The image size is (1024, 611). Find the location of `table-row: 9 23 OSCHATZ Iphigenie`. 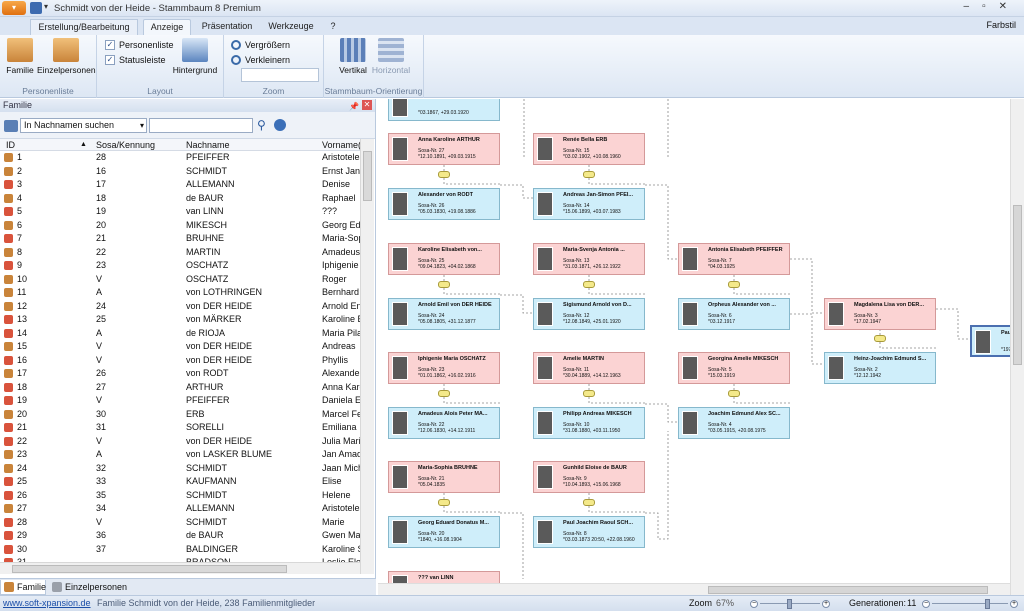

table-row: 9 23 OSCHATZ Iphigenie is located at coordinates (180, 266).